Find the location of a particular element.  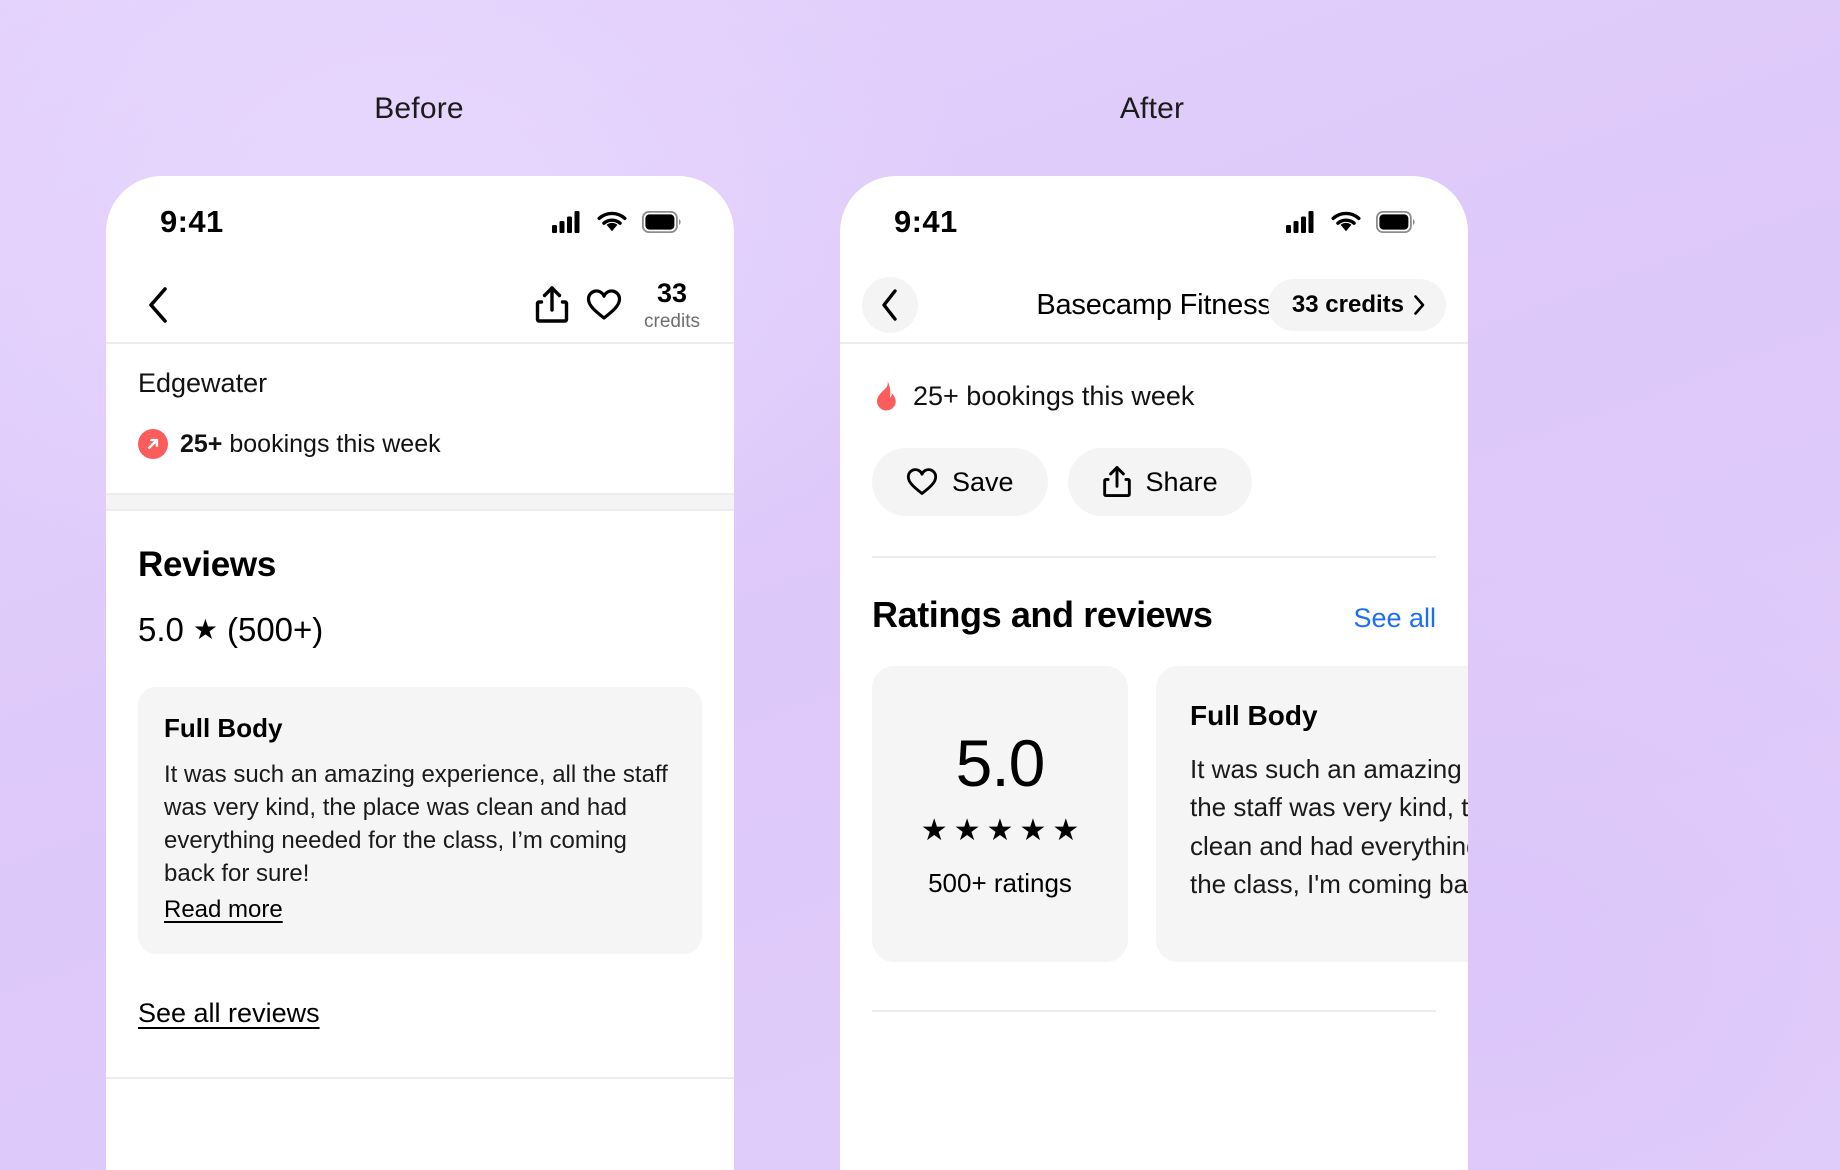

read-more-link: Read more is located at coordinates (223, 910).